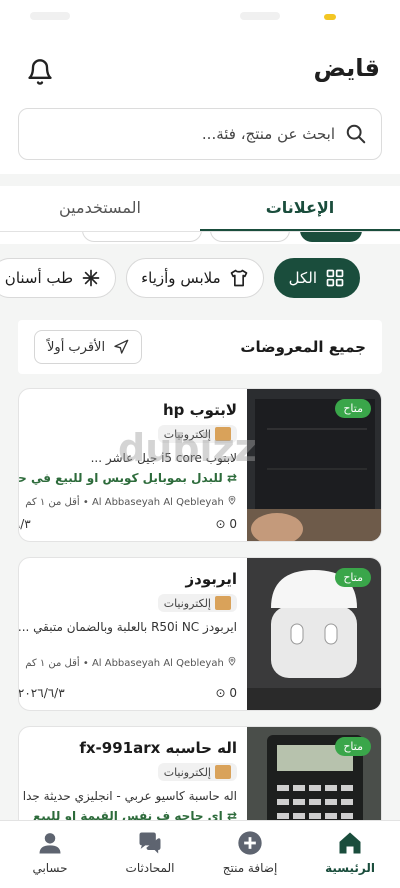 The image size is (400, 888). Describe the element at coordinates (350, 843) in the screenshot. I see `home-icon` at that location.